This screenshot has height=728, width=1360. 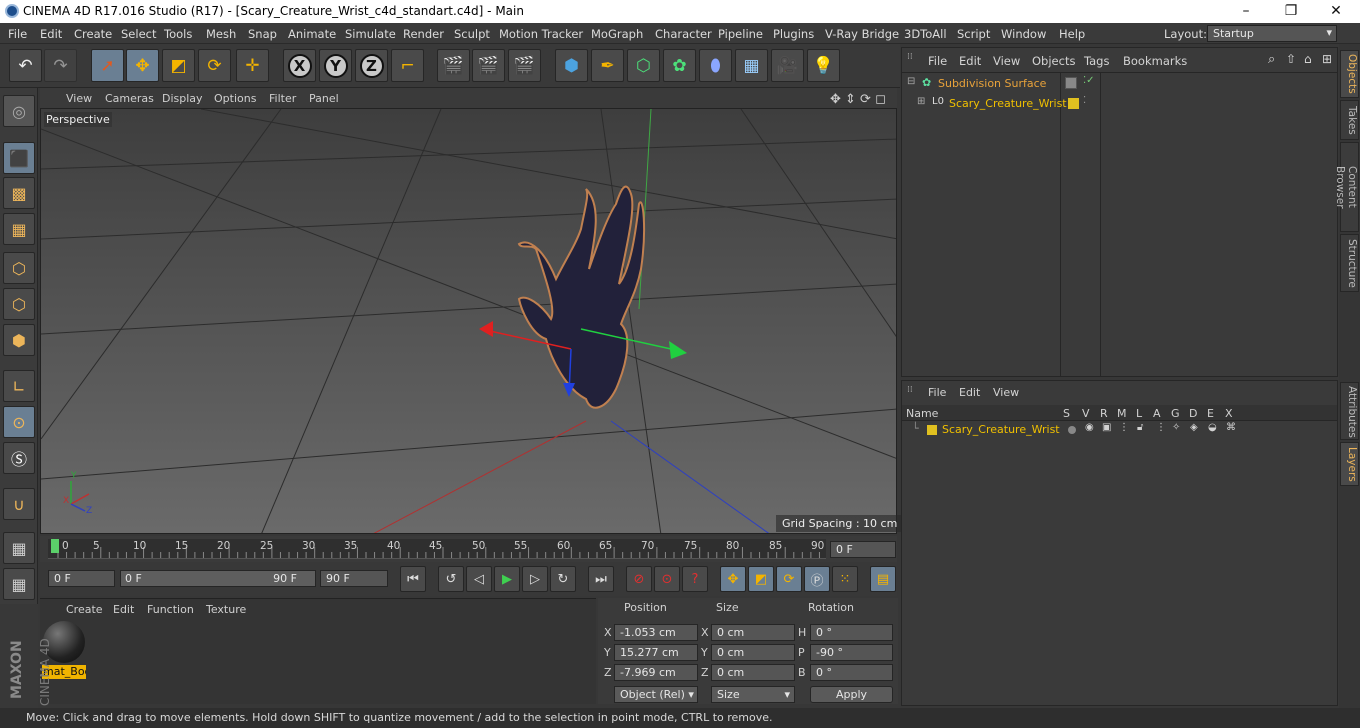 I want to click on up-arrow-icon: ⇧, so click(x=1291, y=59).